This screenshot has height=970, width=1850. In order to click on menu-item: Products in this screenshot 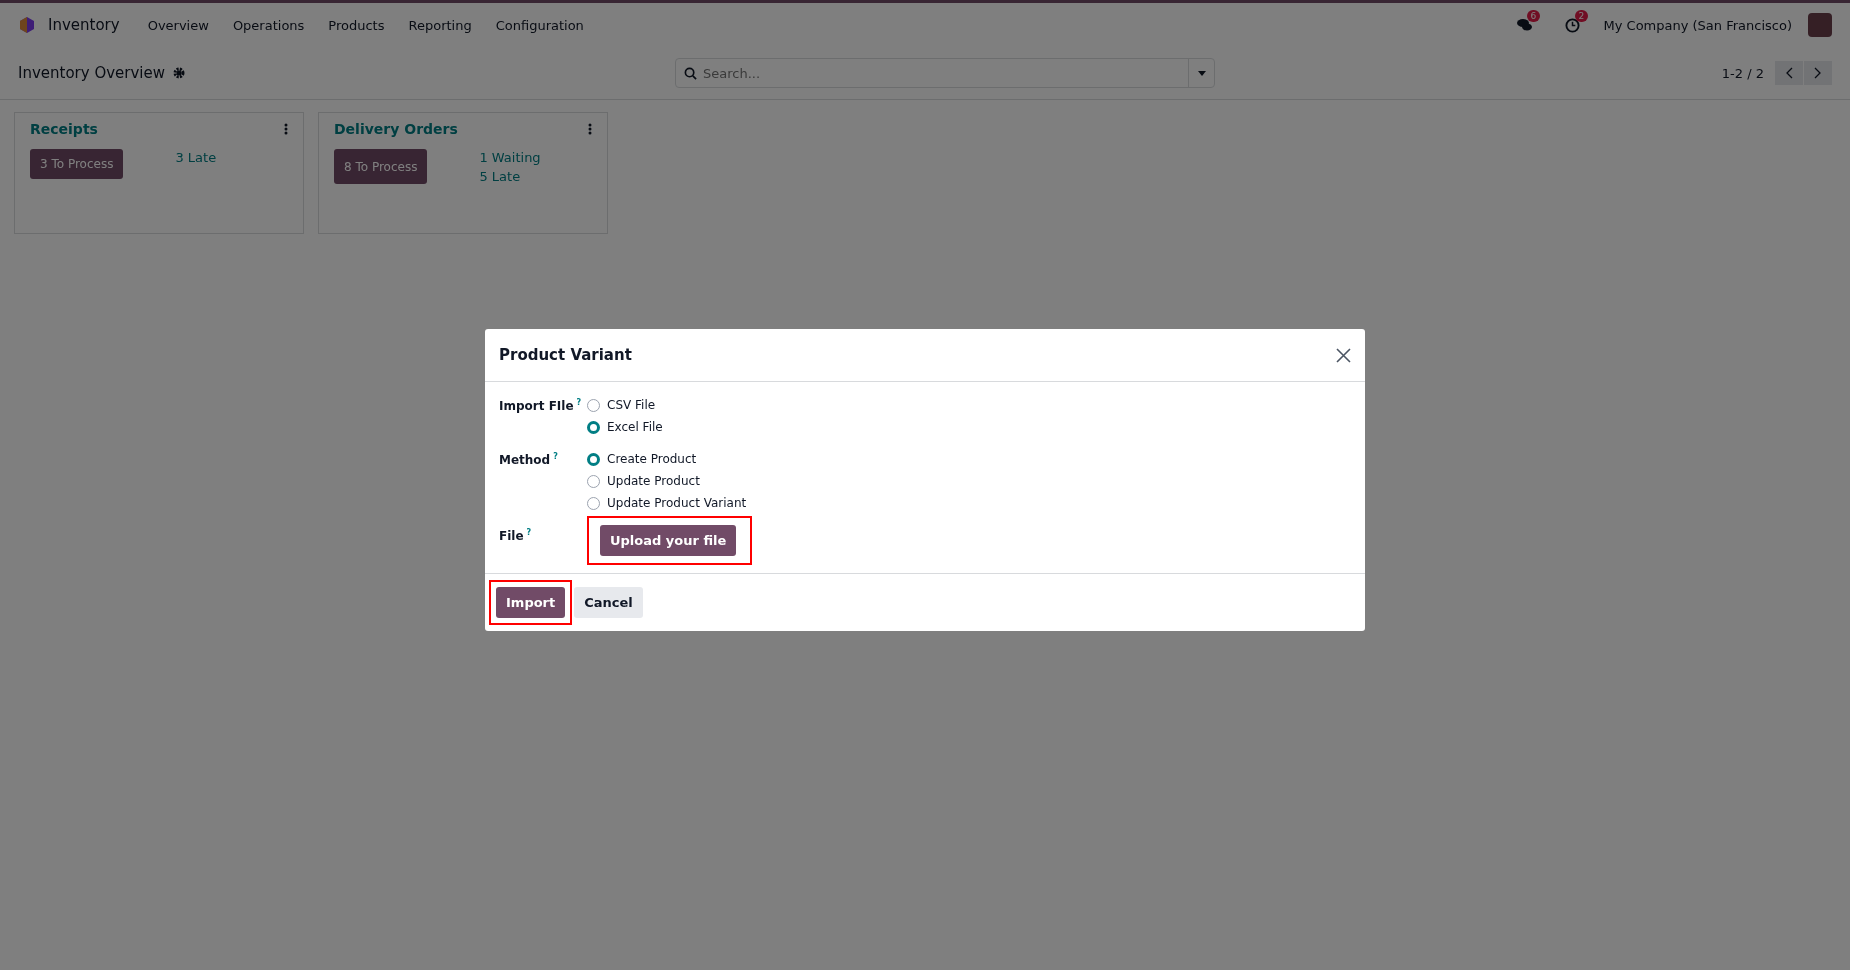, I will do `click(356, 25)`.